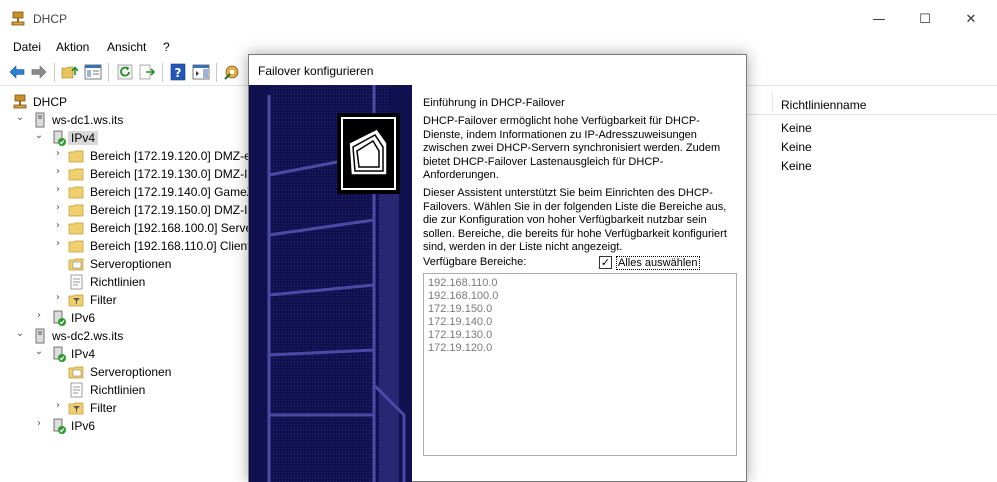 The width and height of the screenshot is (997, 482). Describe the element at coordinates (460, 335) in the screenshot. I see `list-item: 172.19.130.0` at that location.